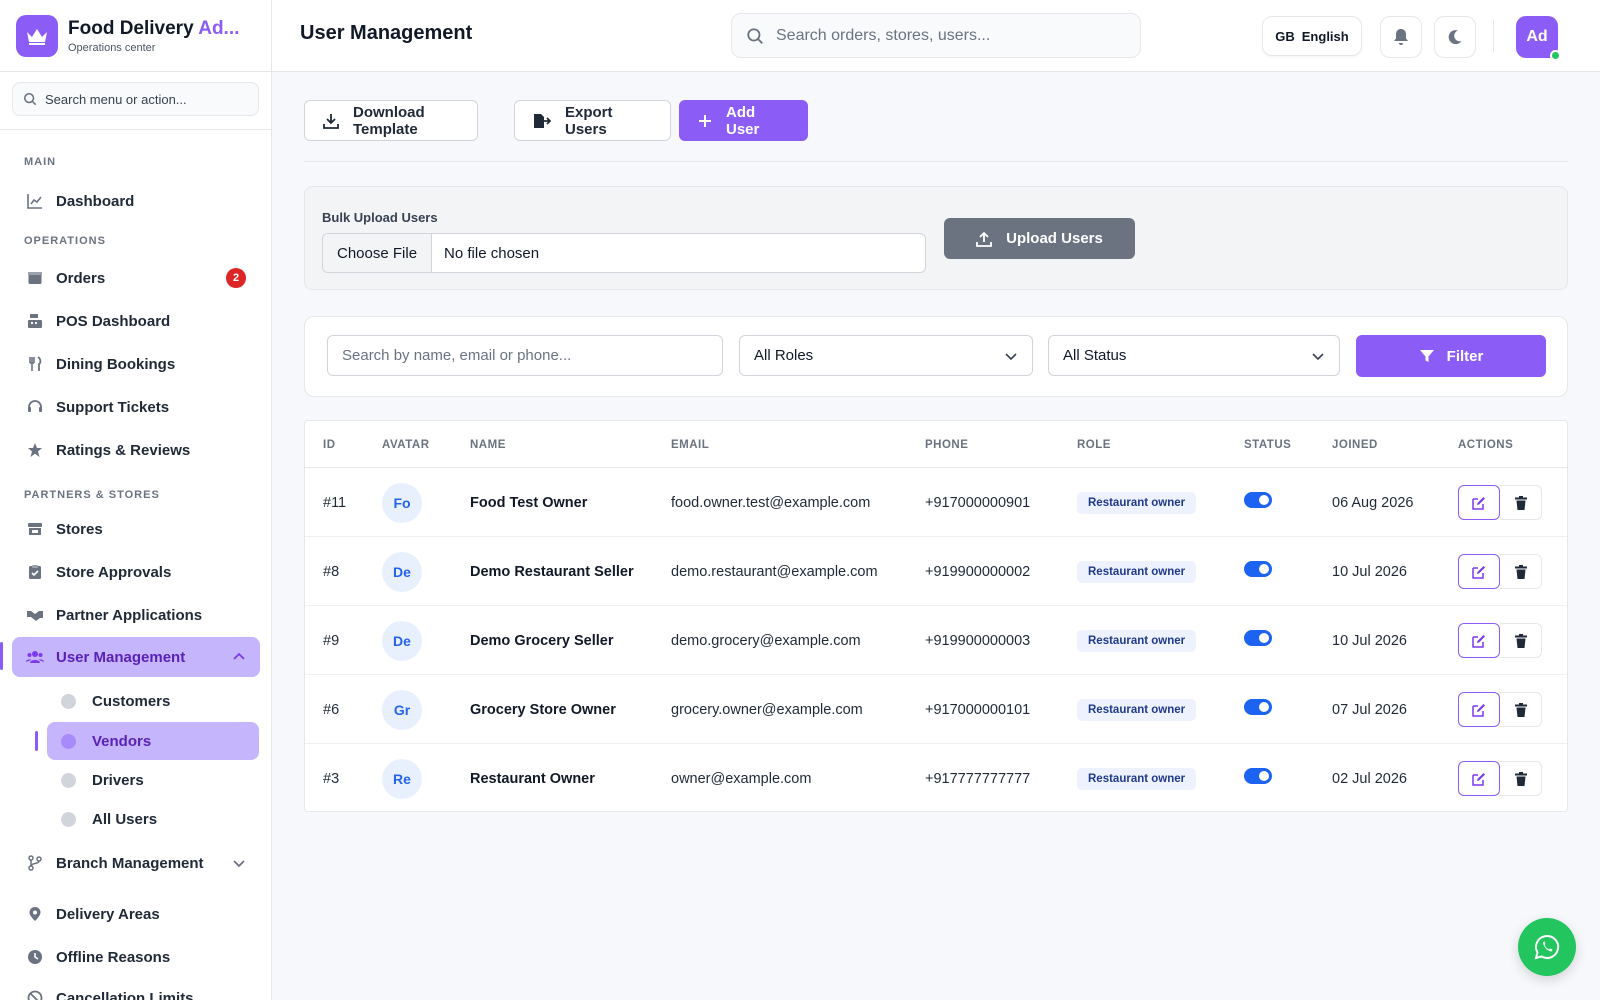 The height and width of the screenshot is (1000, 1600). I want to click on cell-joined: 02 Jul 2026, so click(1369, 778).